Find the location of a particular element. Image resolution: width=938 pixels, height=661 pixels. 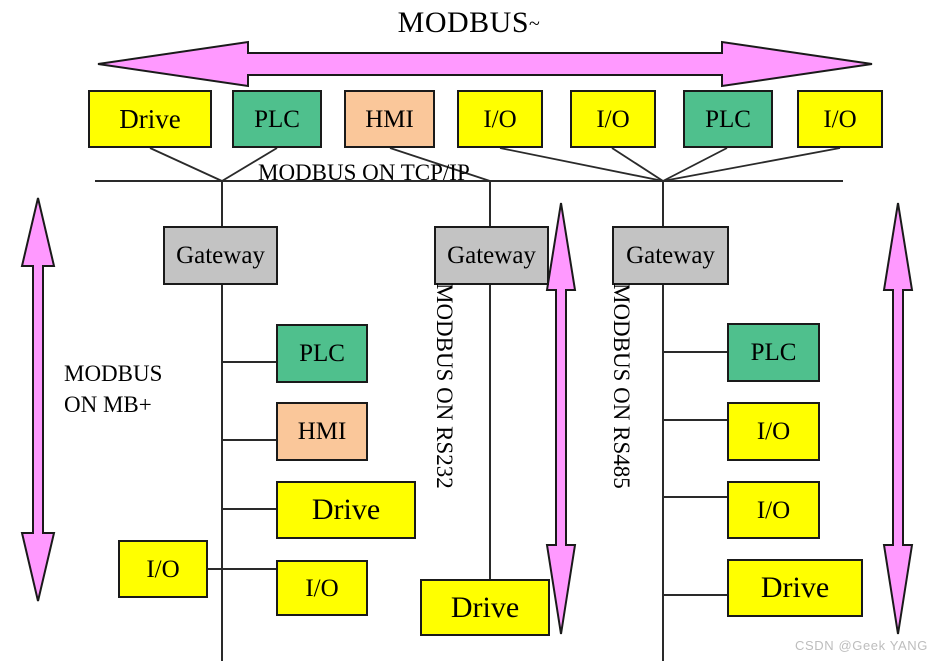

modbus-bus-arrow is located at coordinates (485, 64).